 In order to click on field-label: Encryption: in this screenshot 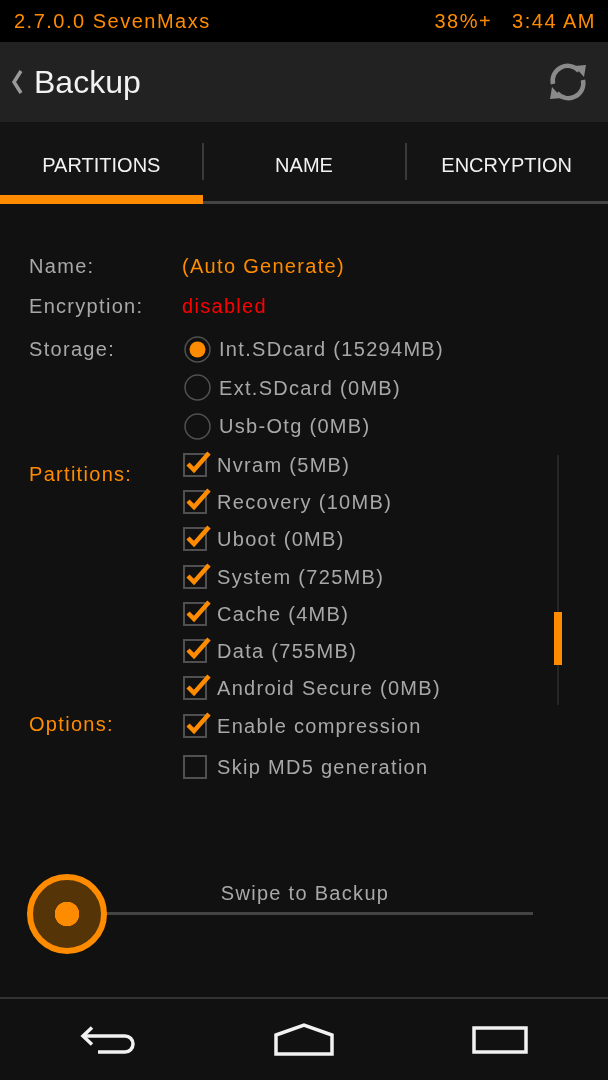, I will do `click(86, 306)`.